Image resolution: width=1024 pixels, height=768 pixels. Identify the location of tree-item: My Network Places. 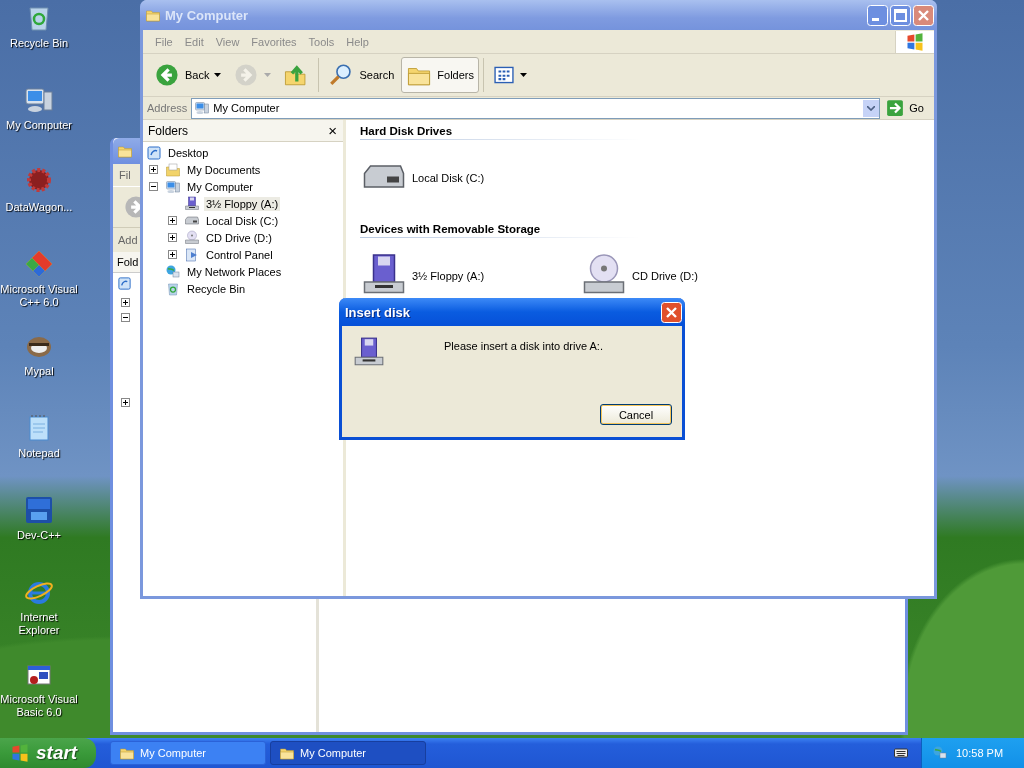
(234, 271).